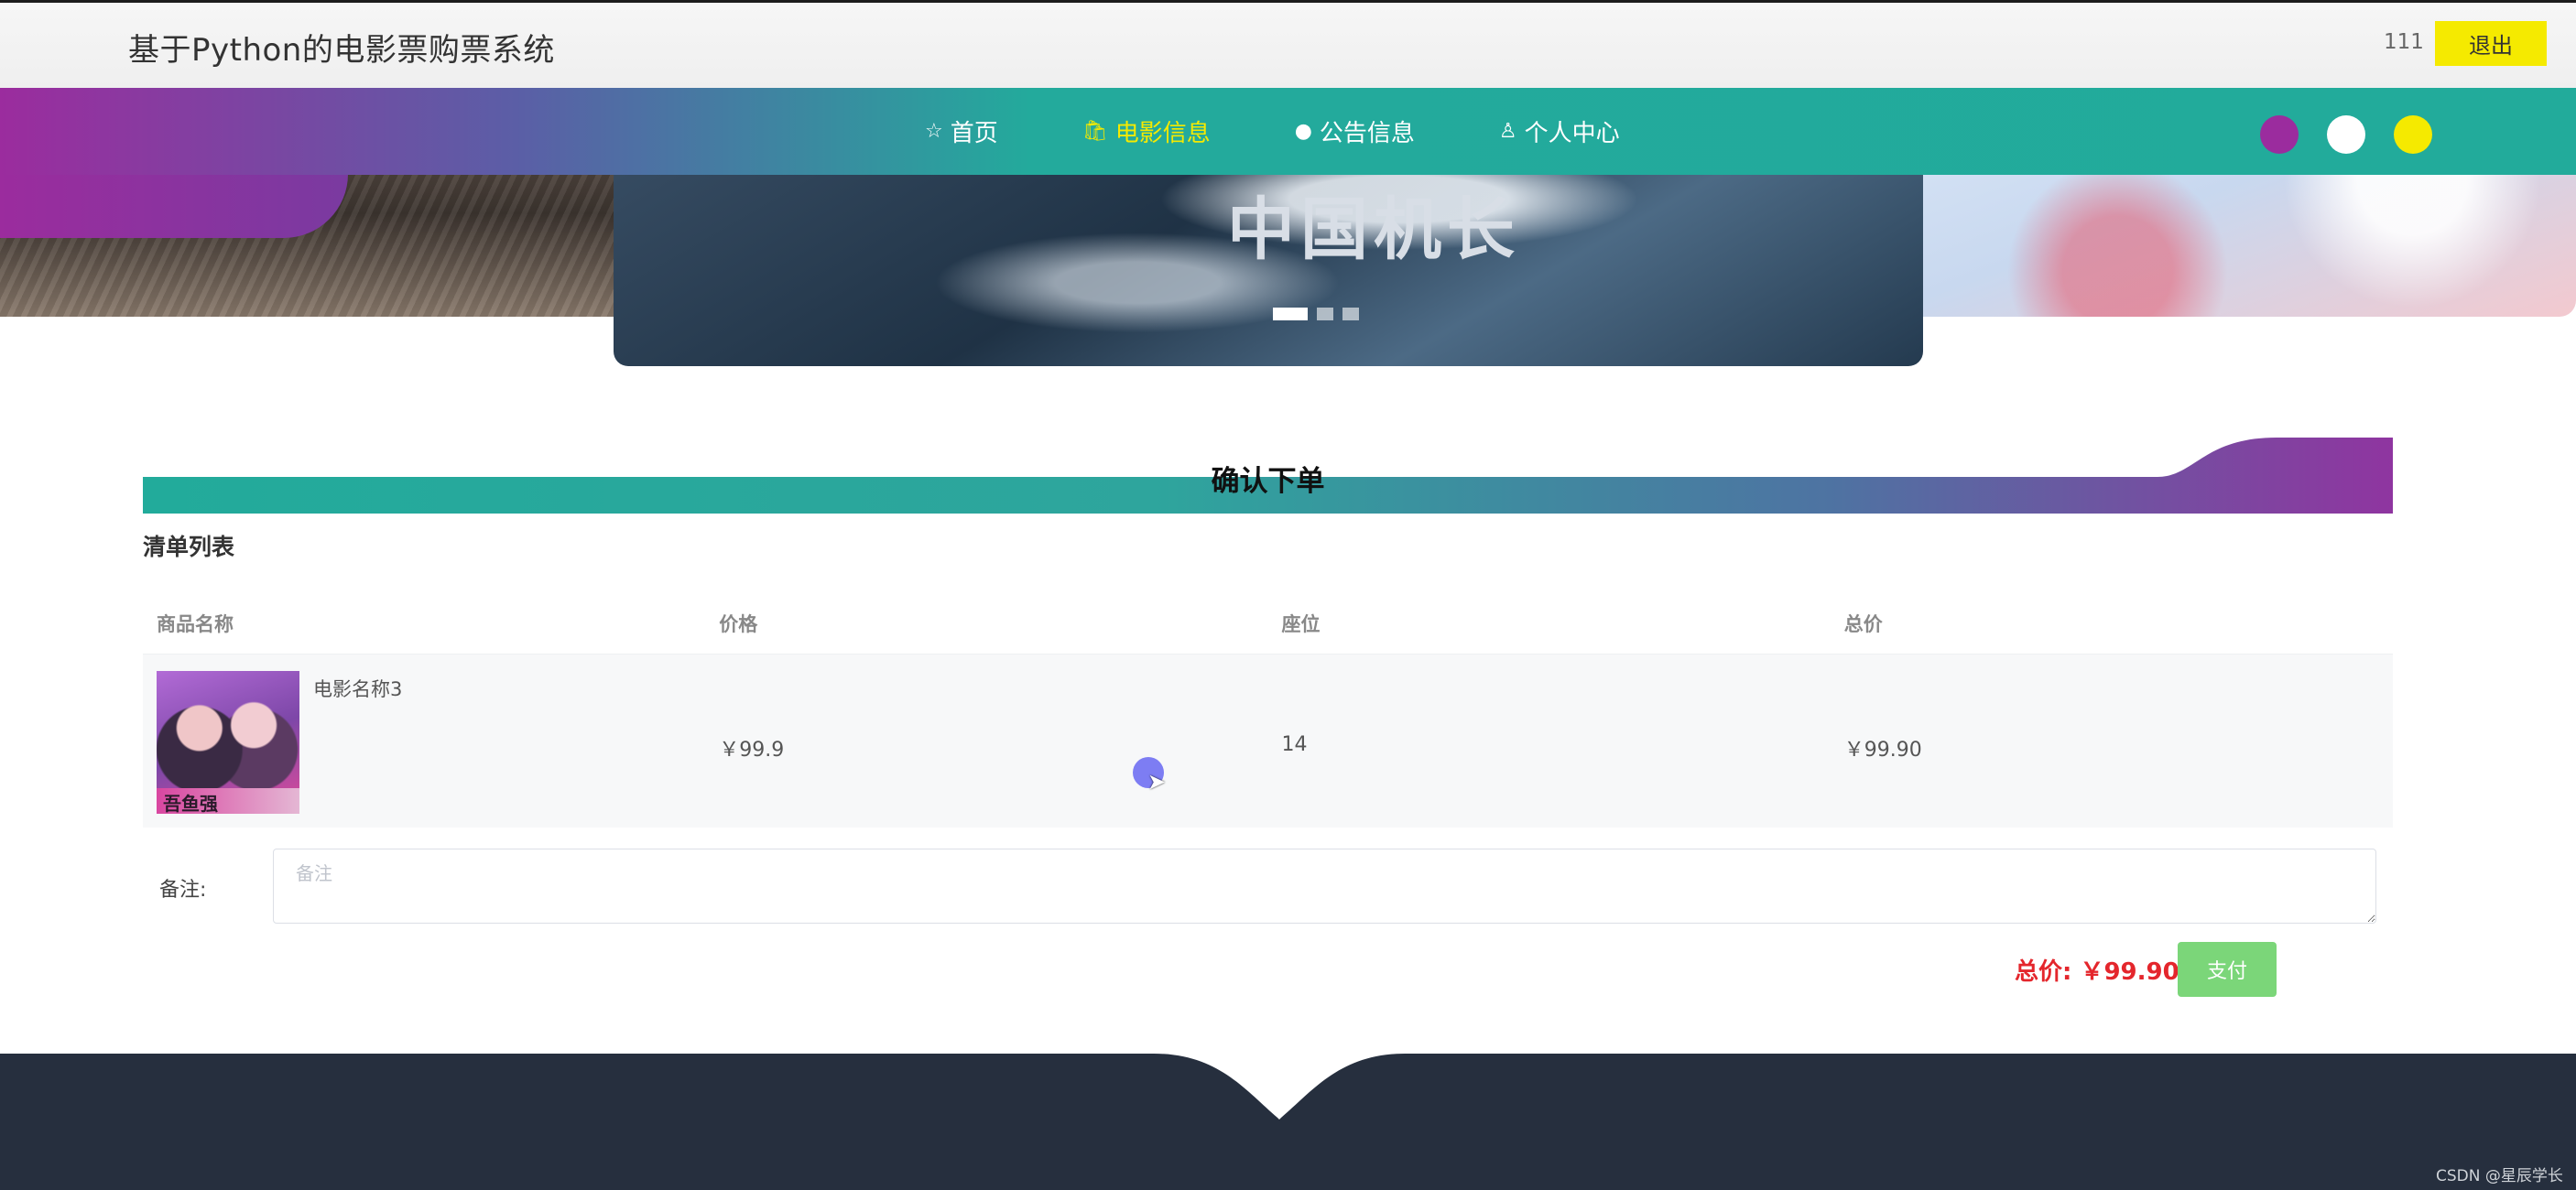 The width and height of the screenshot is (2576, 1190). Describe the element at coordinates (1373, 229) in the screenshot. I see `banner-caption: 中国机长` at that location.